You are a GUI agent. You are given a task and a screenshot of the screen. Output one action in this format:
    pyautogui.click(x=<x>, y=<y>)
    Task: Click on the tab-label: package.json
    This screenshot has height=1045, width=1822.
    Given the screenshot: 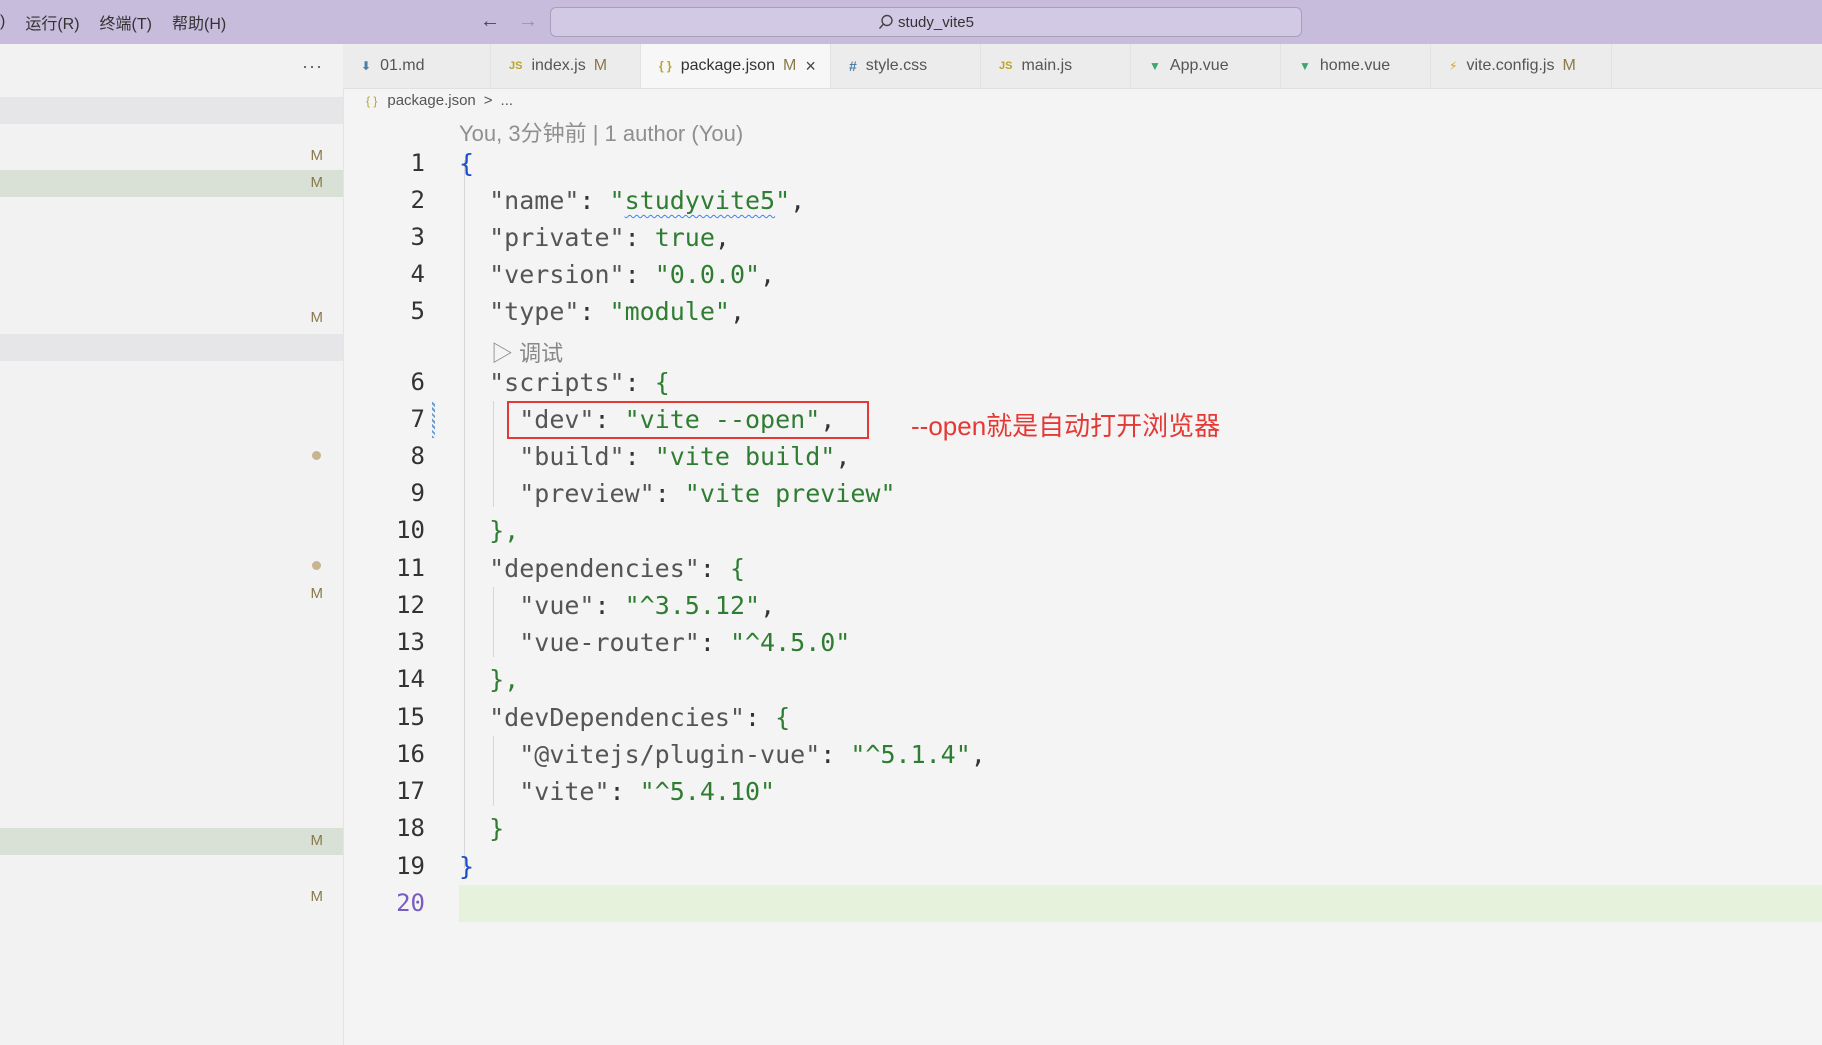 What is the action you would take?
    pyautogui.click(x=727, y=65)
    